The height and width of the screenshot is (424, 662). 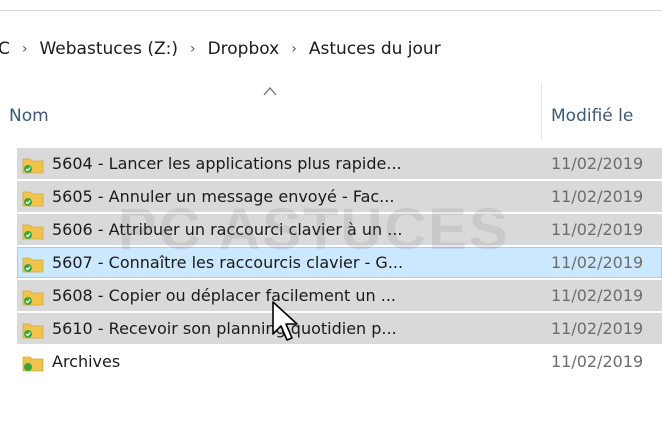 I want to click on mouse-cursor-icon, so click(x=285, y=321).